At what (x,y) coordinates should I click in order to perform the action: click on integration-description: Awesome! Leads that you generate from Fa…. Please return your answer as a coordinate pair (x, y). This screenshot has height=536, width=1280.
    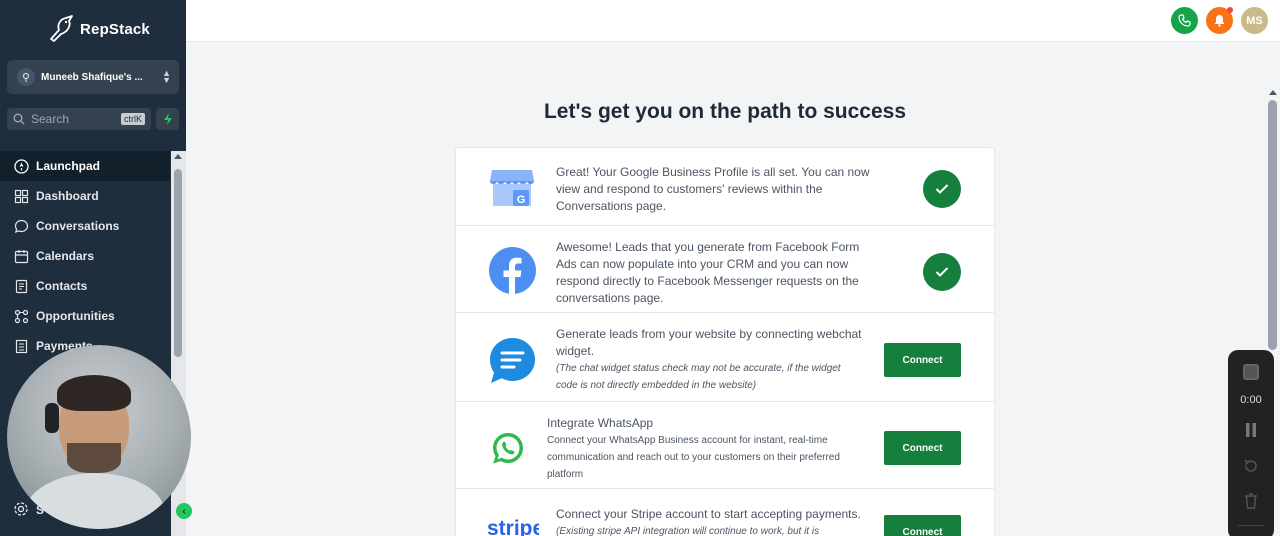
    Looking at the image, I should click on (716, 273).